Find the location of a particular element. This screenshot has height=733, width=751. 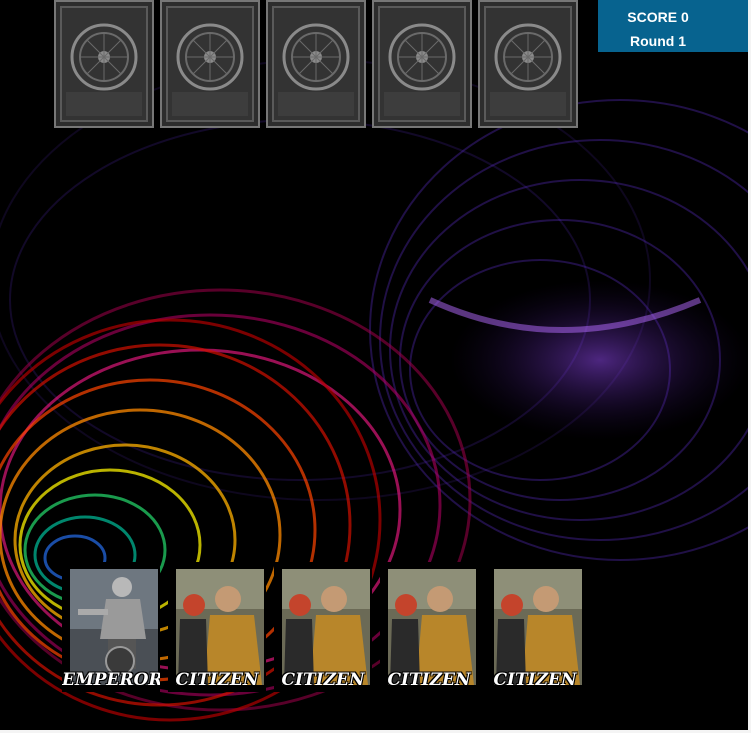

card-label: EMPEROR is located at coordinates (111, 680).